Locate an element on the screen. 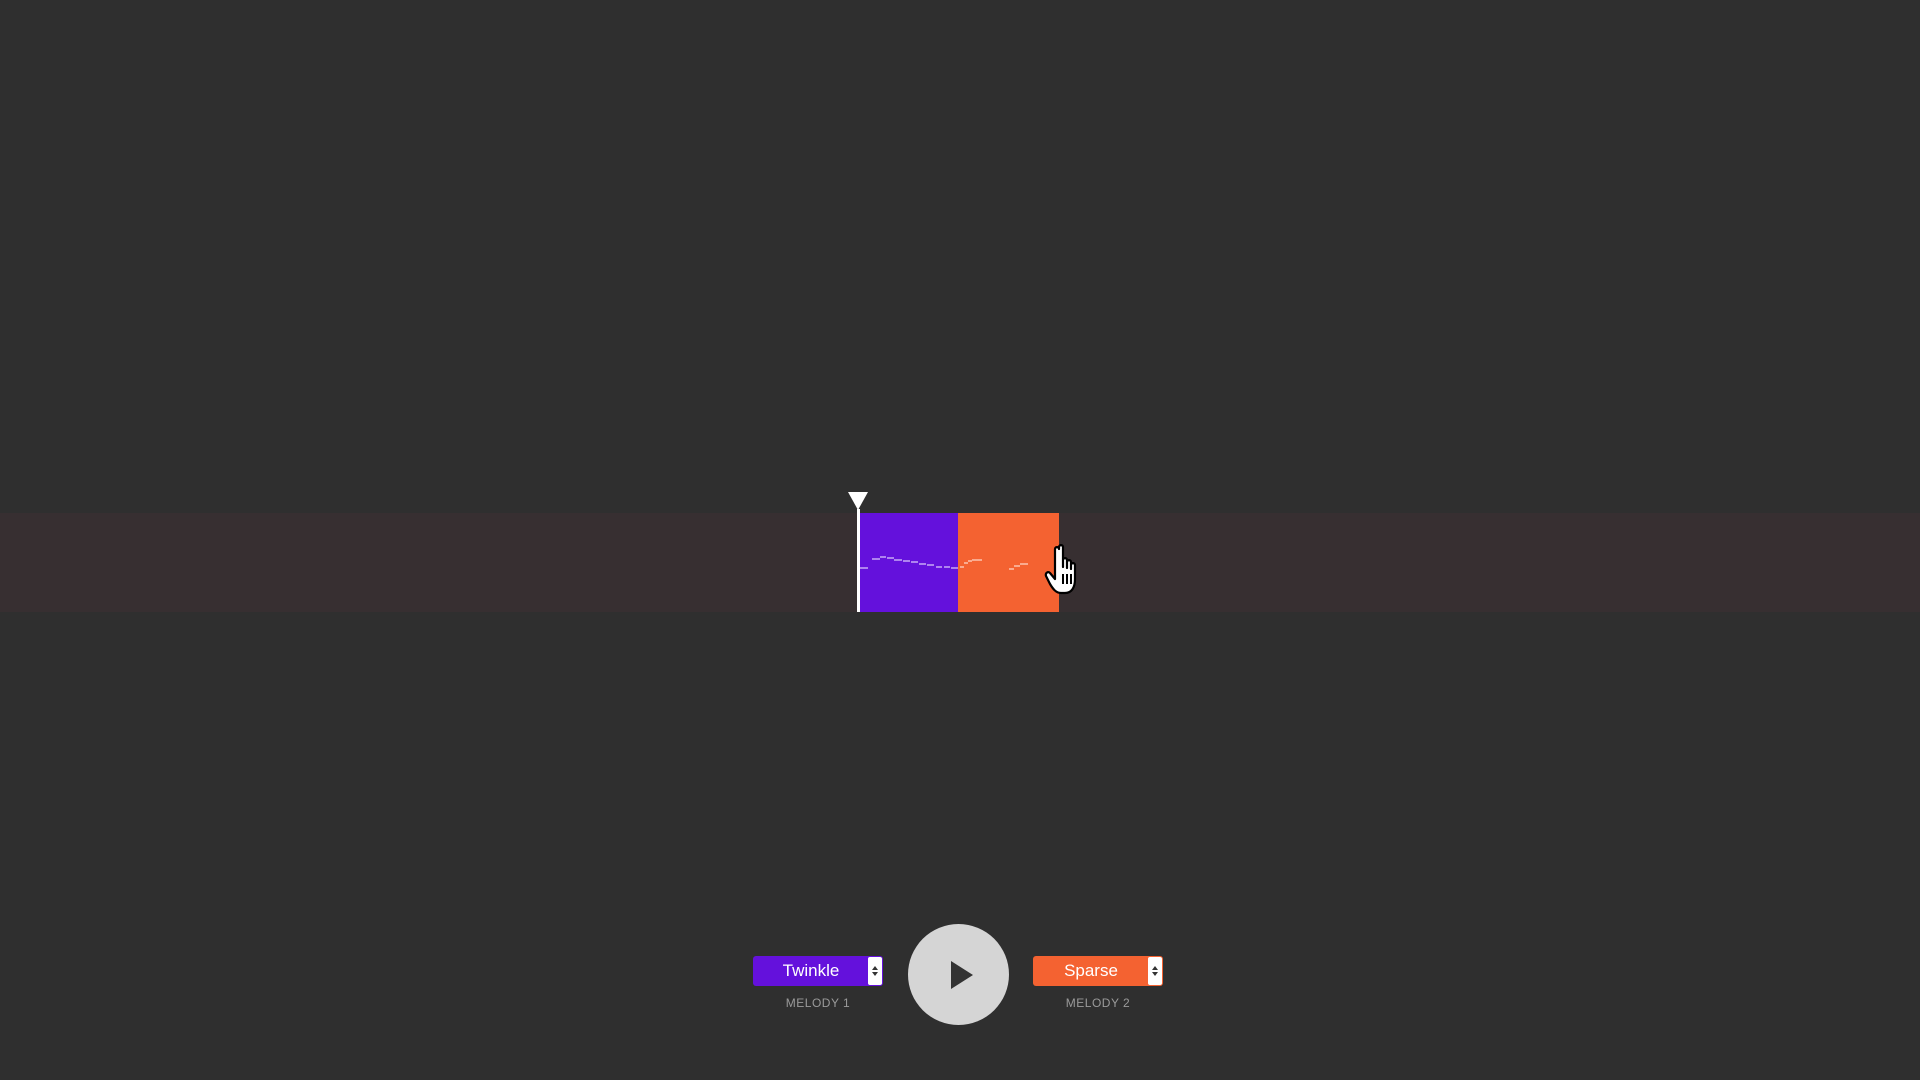 The height and width of the screenshot is (1080, 1920). hand-pointer-icon is located at coordinates (1063, 568).